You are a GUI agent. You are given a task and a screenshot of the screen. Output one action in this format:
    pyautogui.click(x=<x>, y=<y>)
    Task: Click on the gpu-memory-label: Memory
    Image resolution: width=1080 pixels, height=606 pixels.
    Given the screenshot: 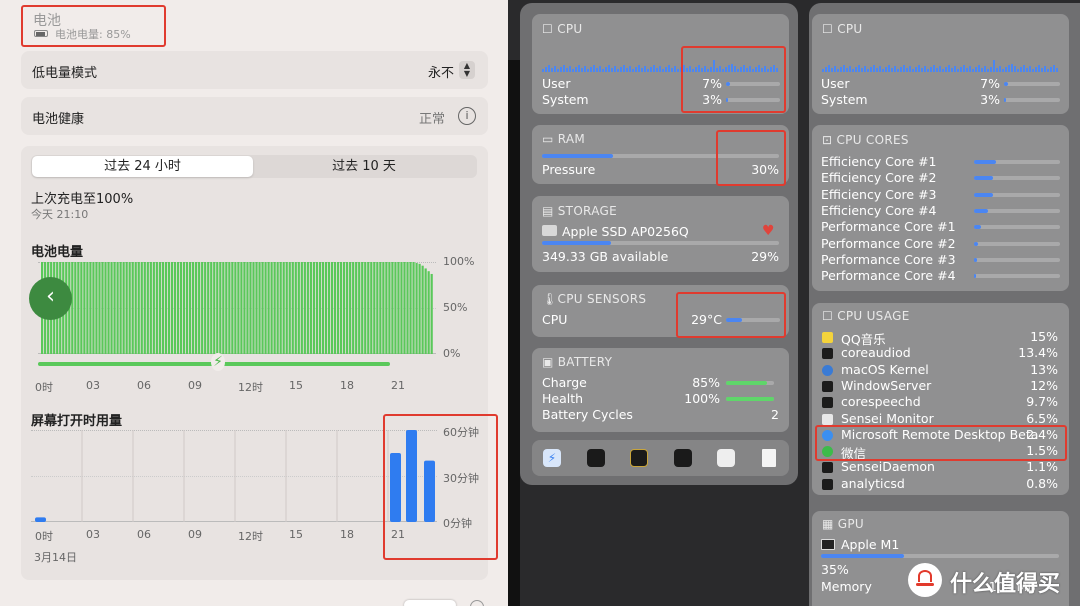 What is the action you would take?
    pyautogui.click(x=846, y=586)
    